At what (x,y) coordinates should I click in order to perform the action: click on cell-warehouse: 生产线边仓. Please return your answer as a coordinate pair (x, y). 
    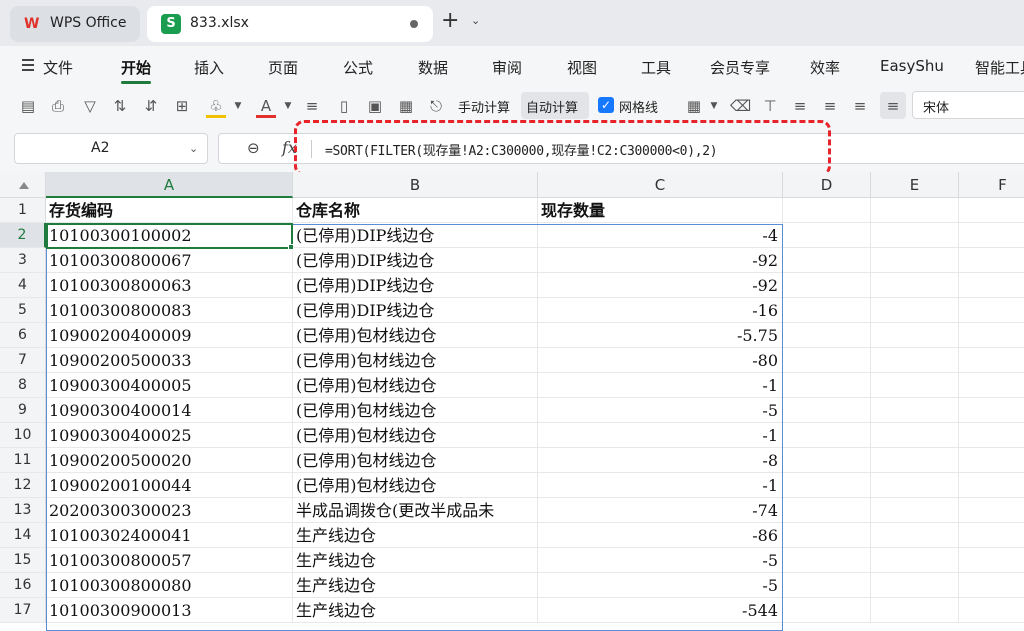
    Looking at the image, I should click on (415, 585).